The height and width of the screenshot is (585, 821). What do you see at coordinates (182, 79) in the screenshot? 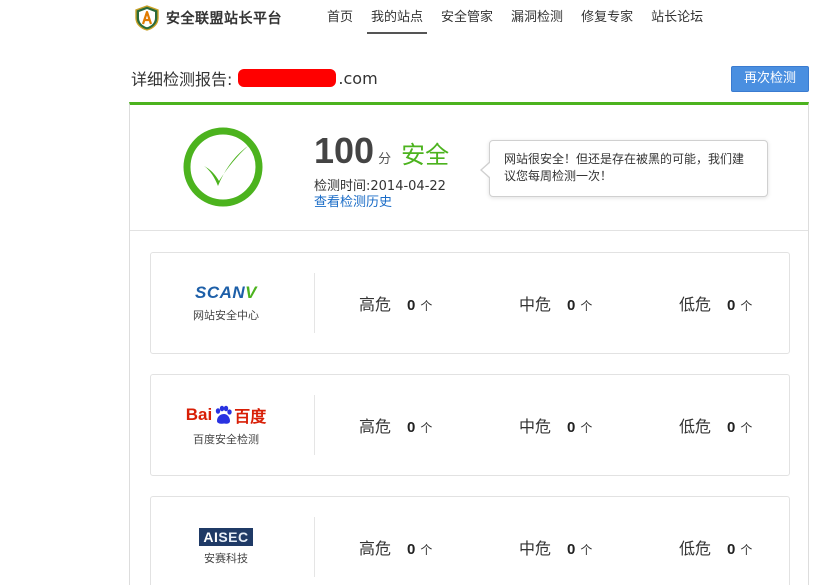
I see `report-title-prefix: 详细检测报告:` at bounding box center [182, 79].